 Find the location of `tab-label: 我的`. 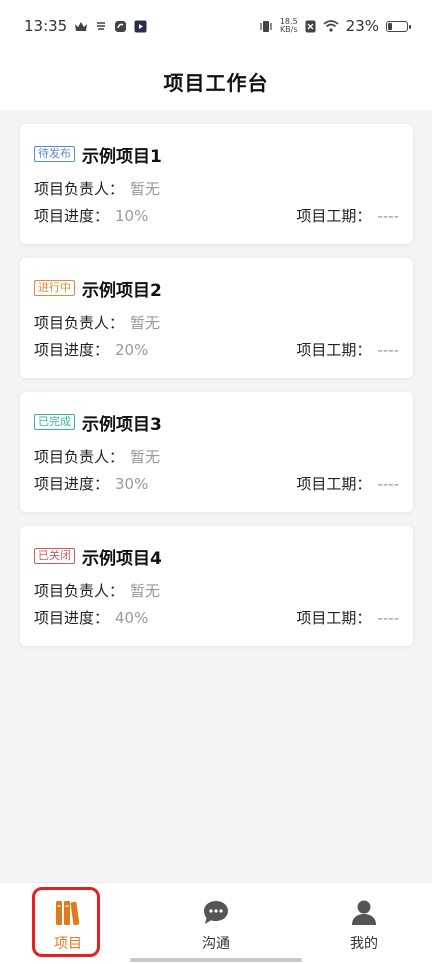

tab-label: 我的 is located at coordinates (364, 944).